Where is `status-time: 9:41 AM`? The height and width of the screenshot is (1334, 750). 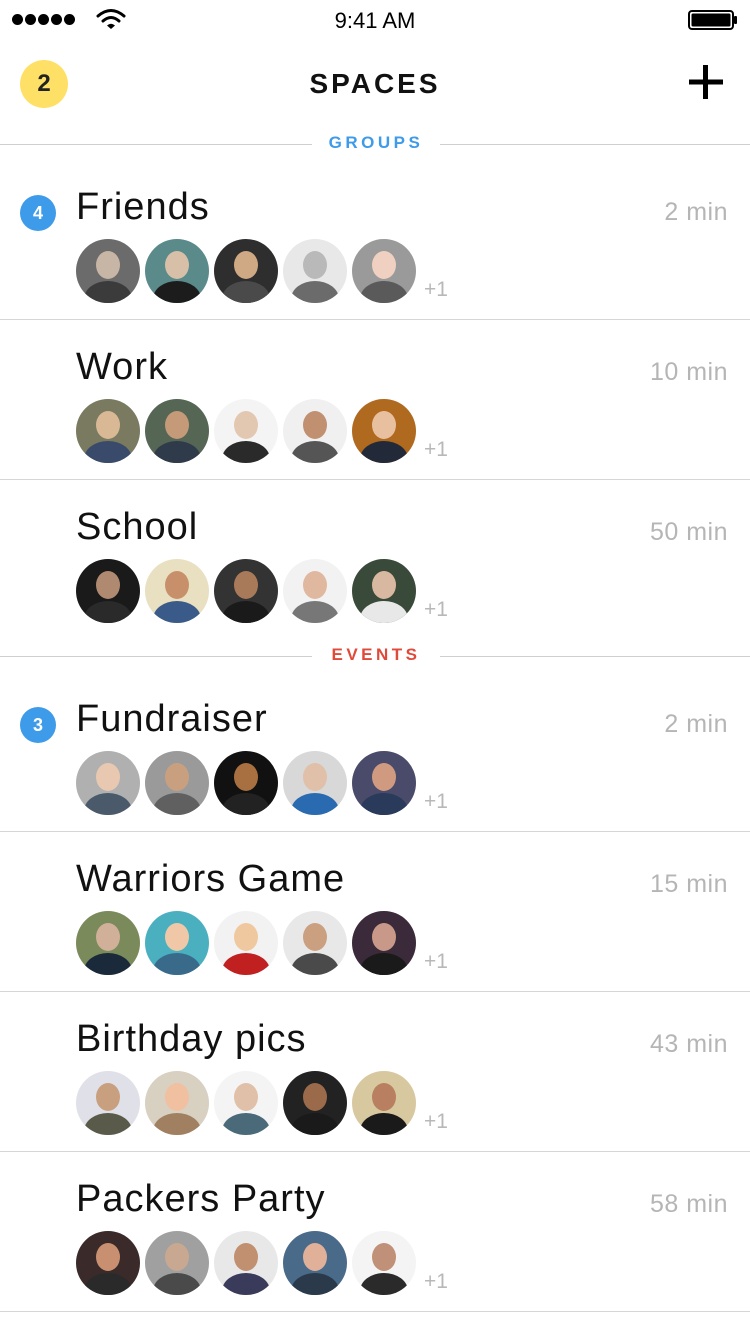
status-time: 9:41 AM is located at coordinates (375, 20).